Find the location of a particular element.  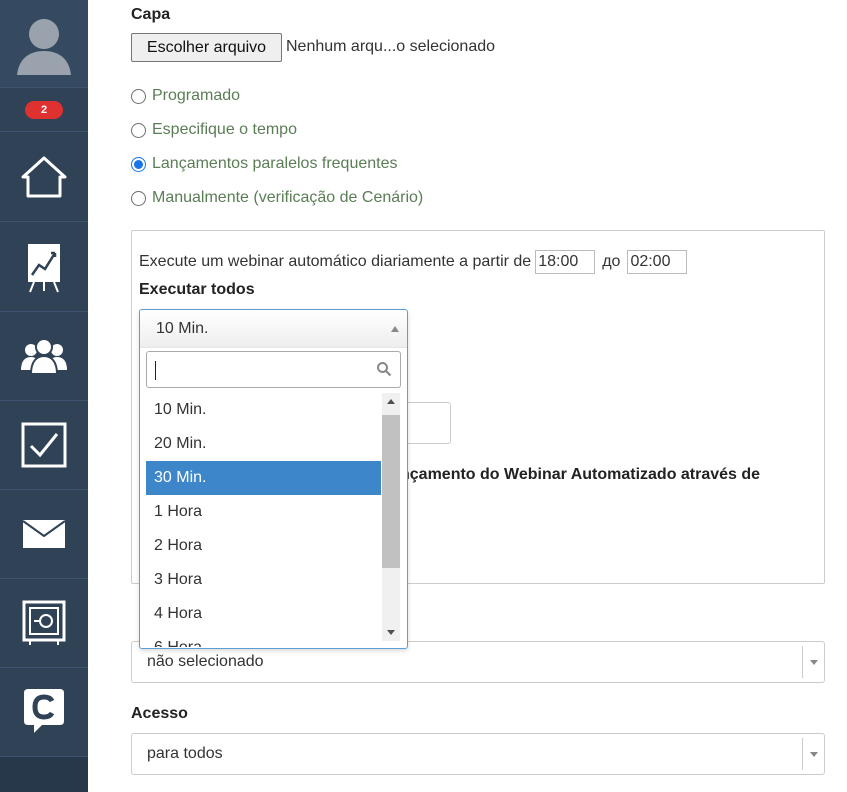

sidebar-item-chat is located at coordinates (44, 712).